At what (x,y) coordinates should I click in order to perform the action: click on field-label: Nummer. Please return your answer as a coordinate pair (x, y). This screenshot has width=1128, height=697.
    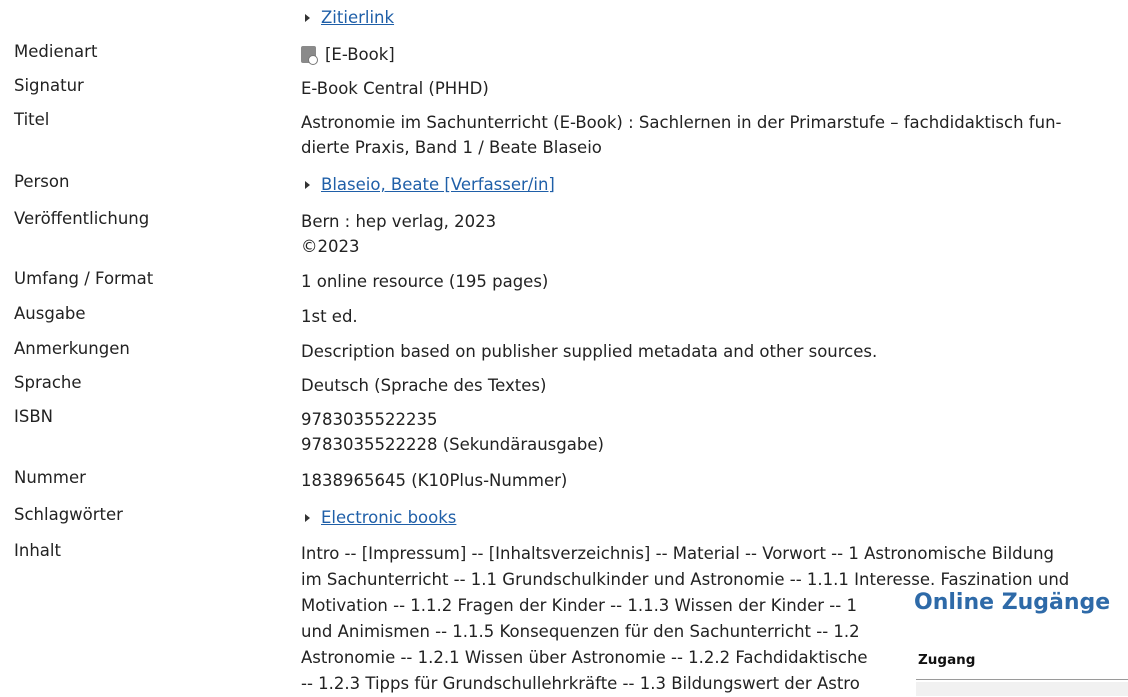
    Looking at the image, I should click on (50, 477).